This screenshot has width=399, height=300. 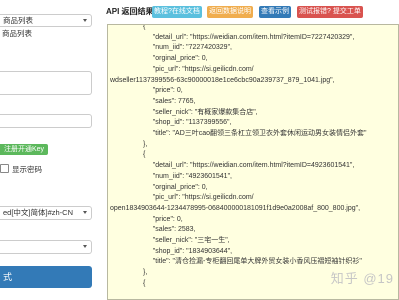 What do you see at coordinates (275, 12) in the screenshot?
I see `view-example-button: 查看示例` at bounding box center [275, 12].